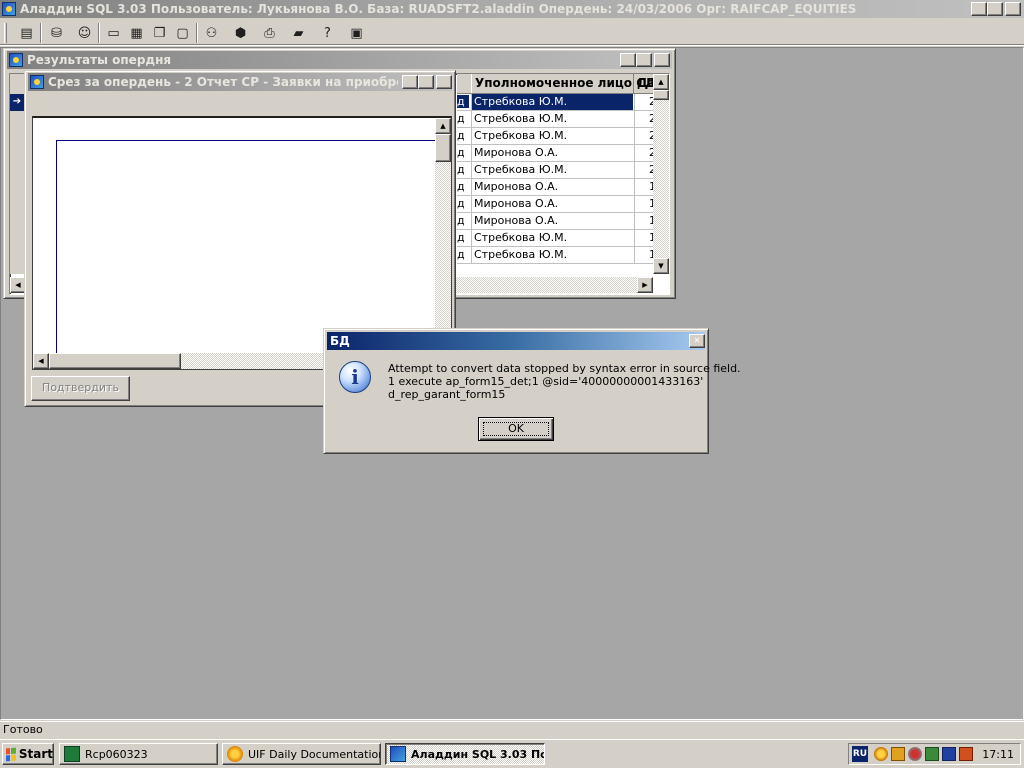 This screenshot has width=1024, height=768. What do you see at coordinates (697, 341) in the screenshot?
I see `dialog-close-button: ✕` at bounding box center [697, 341].